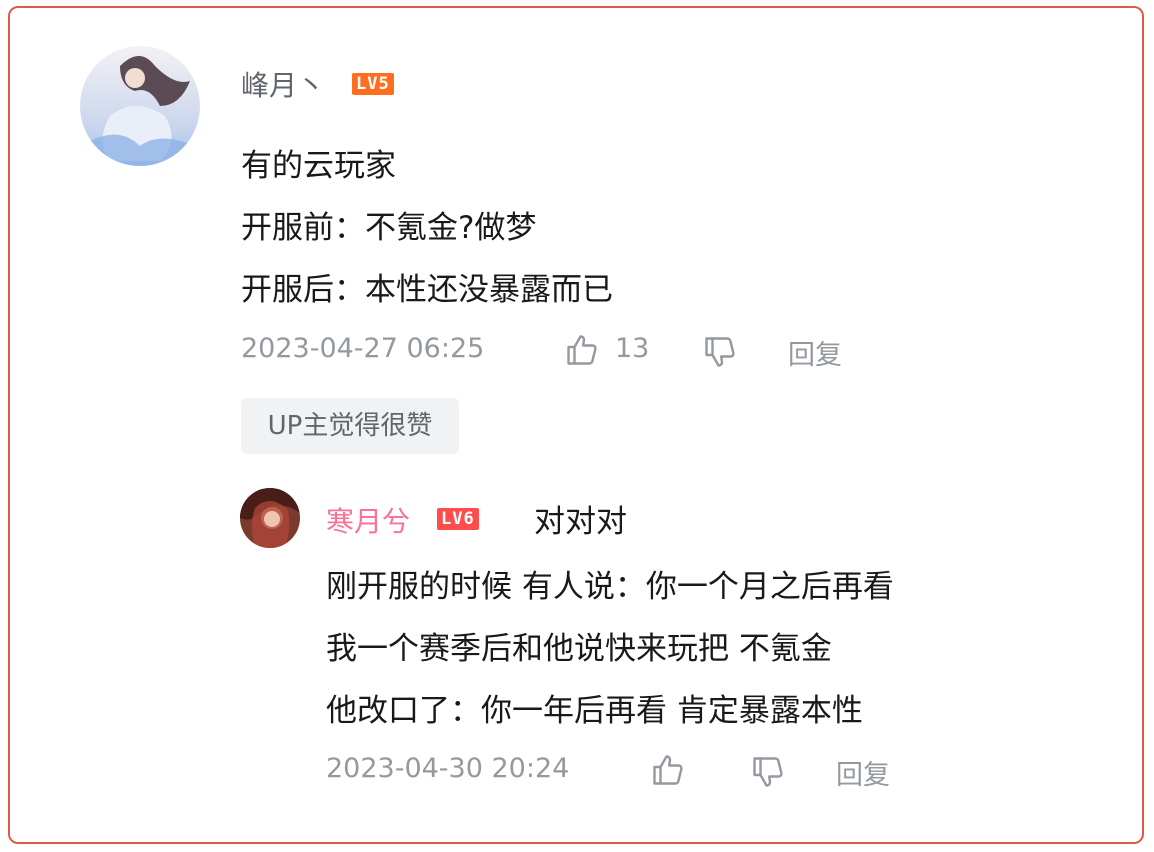 Image resolution: width=1154 pixels, height=852 pixels. Describe the element at coordinates (318, 166) in the screenshot. I see `comment-line-1: 有的云玩家` at that location.